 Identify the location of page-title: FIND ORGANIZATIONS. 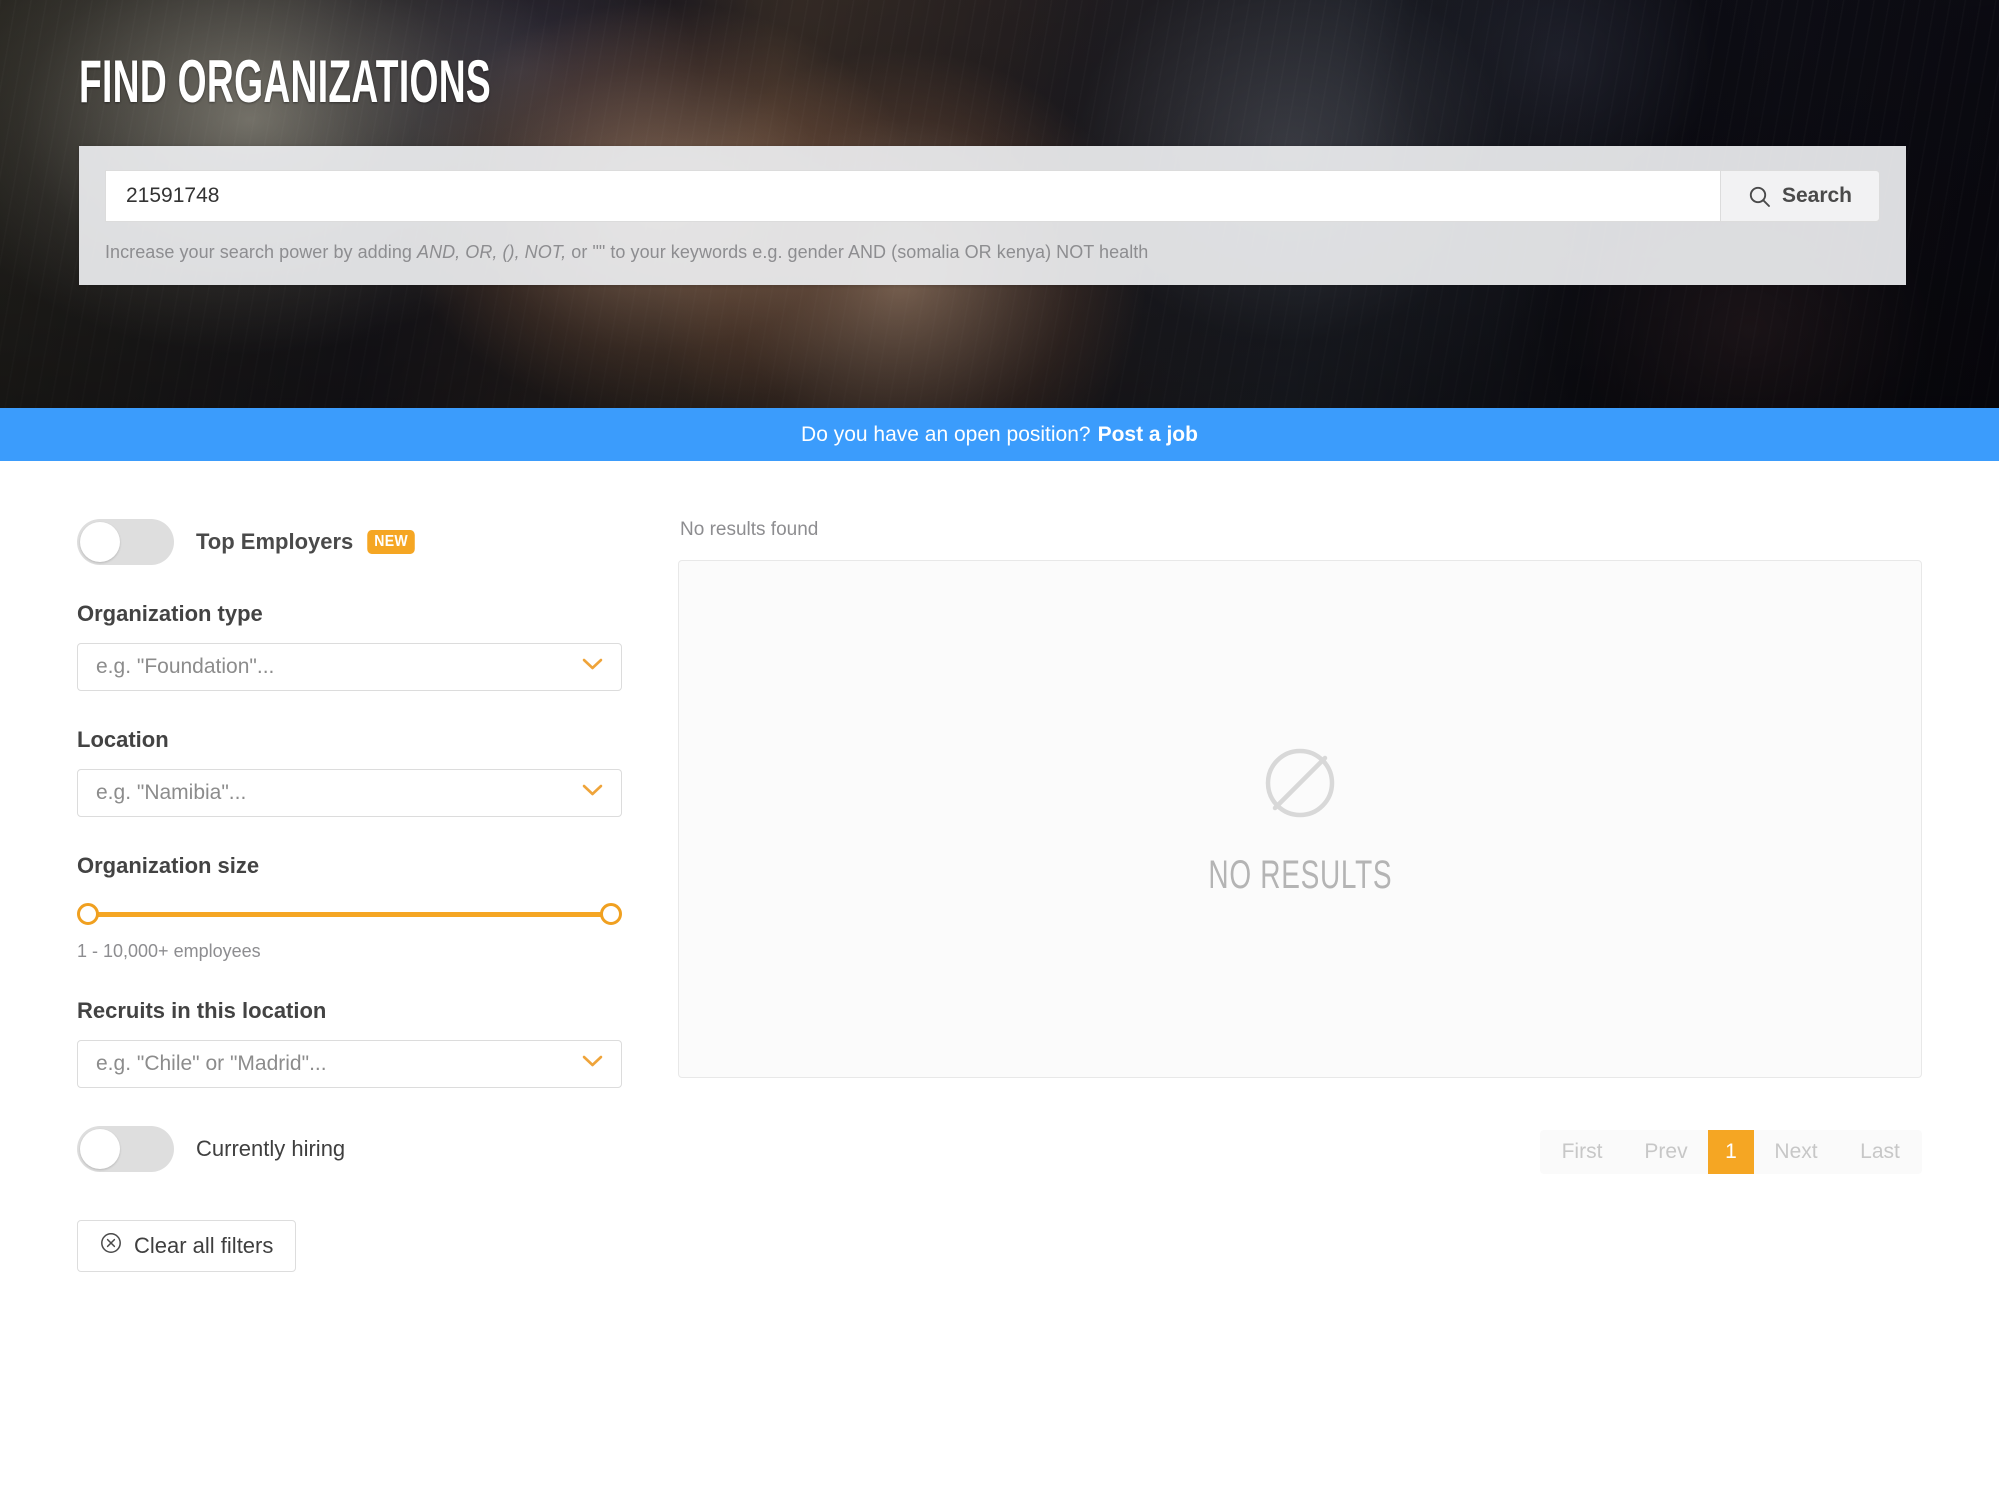
(285, 81).